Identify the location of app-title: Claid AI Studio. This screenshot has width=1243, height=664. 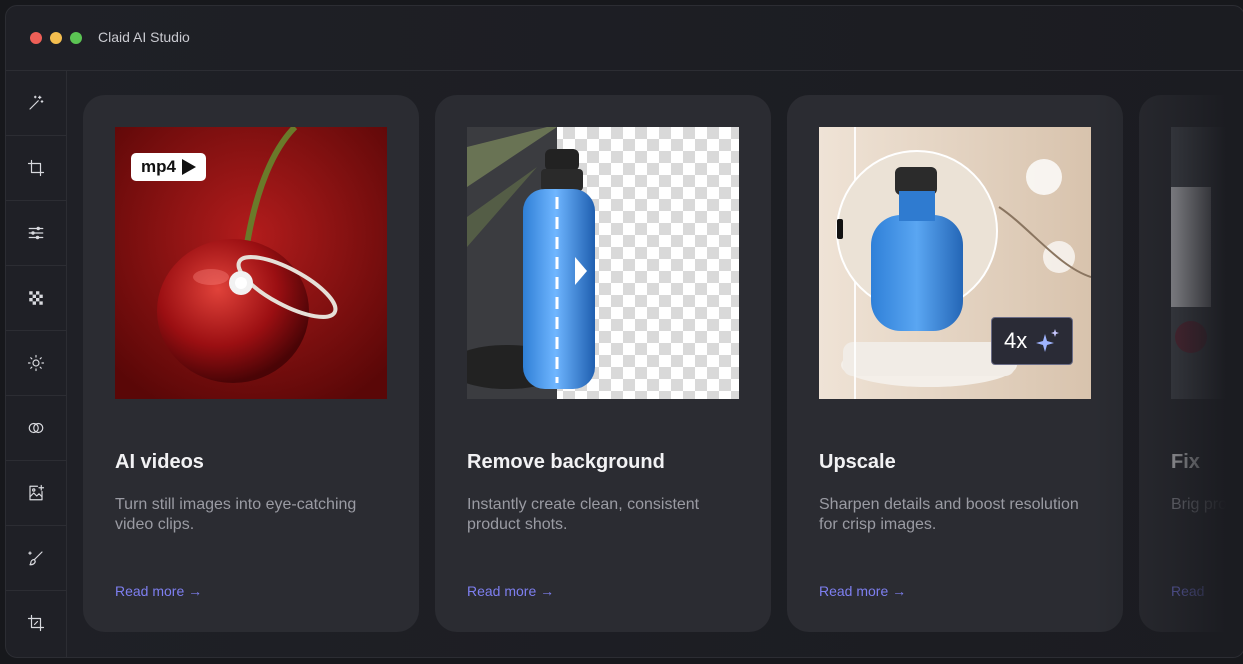
(144, 37).